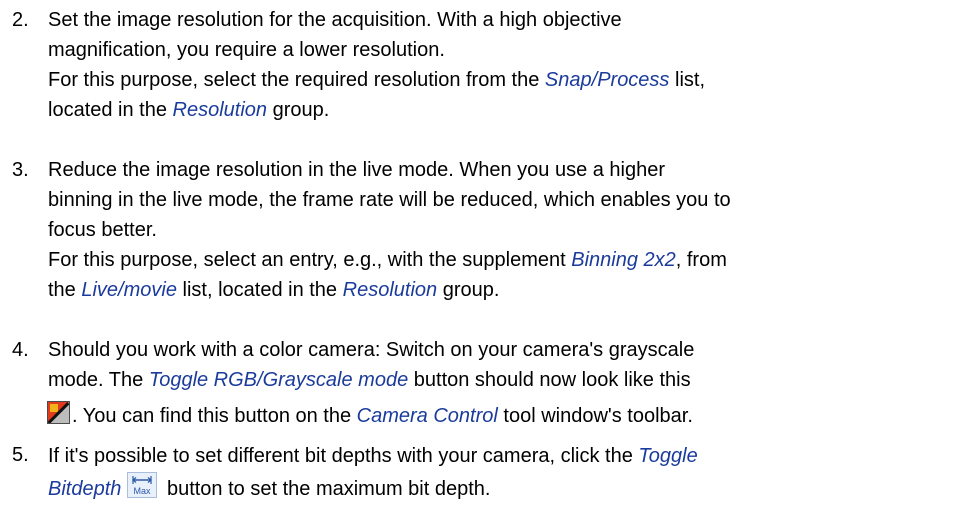  Describe the element at coordinates (129, 290) in the screenshot. I see `ui-term-live-movie: Live/movie` at that location.